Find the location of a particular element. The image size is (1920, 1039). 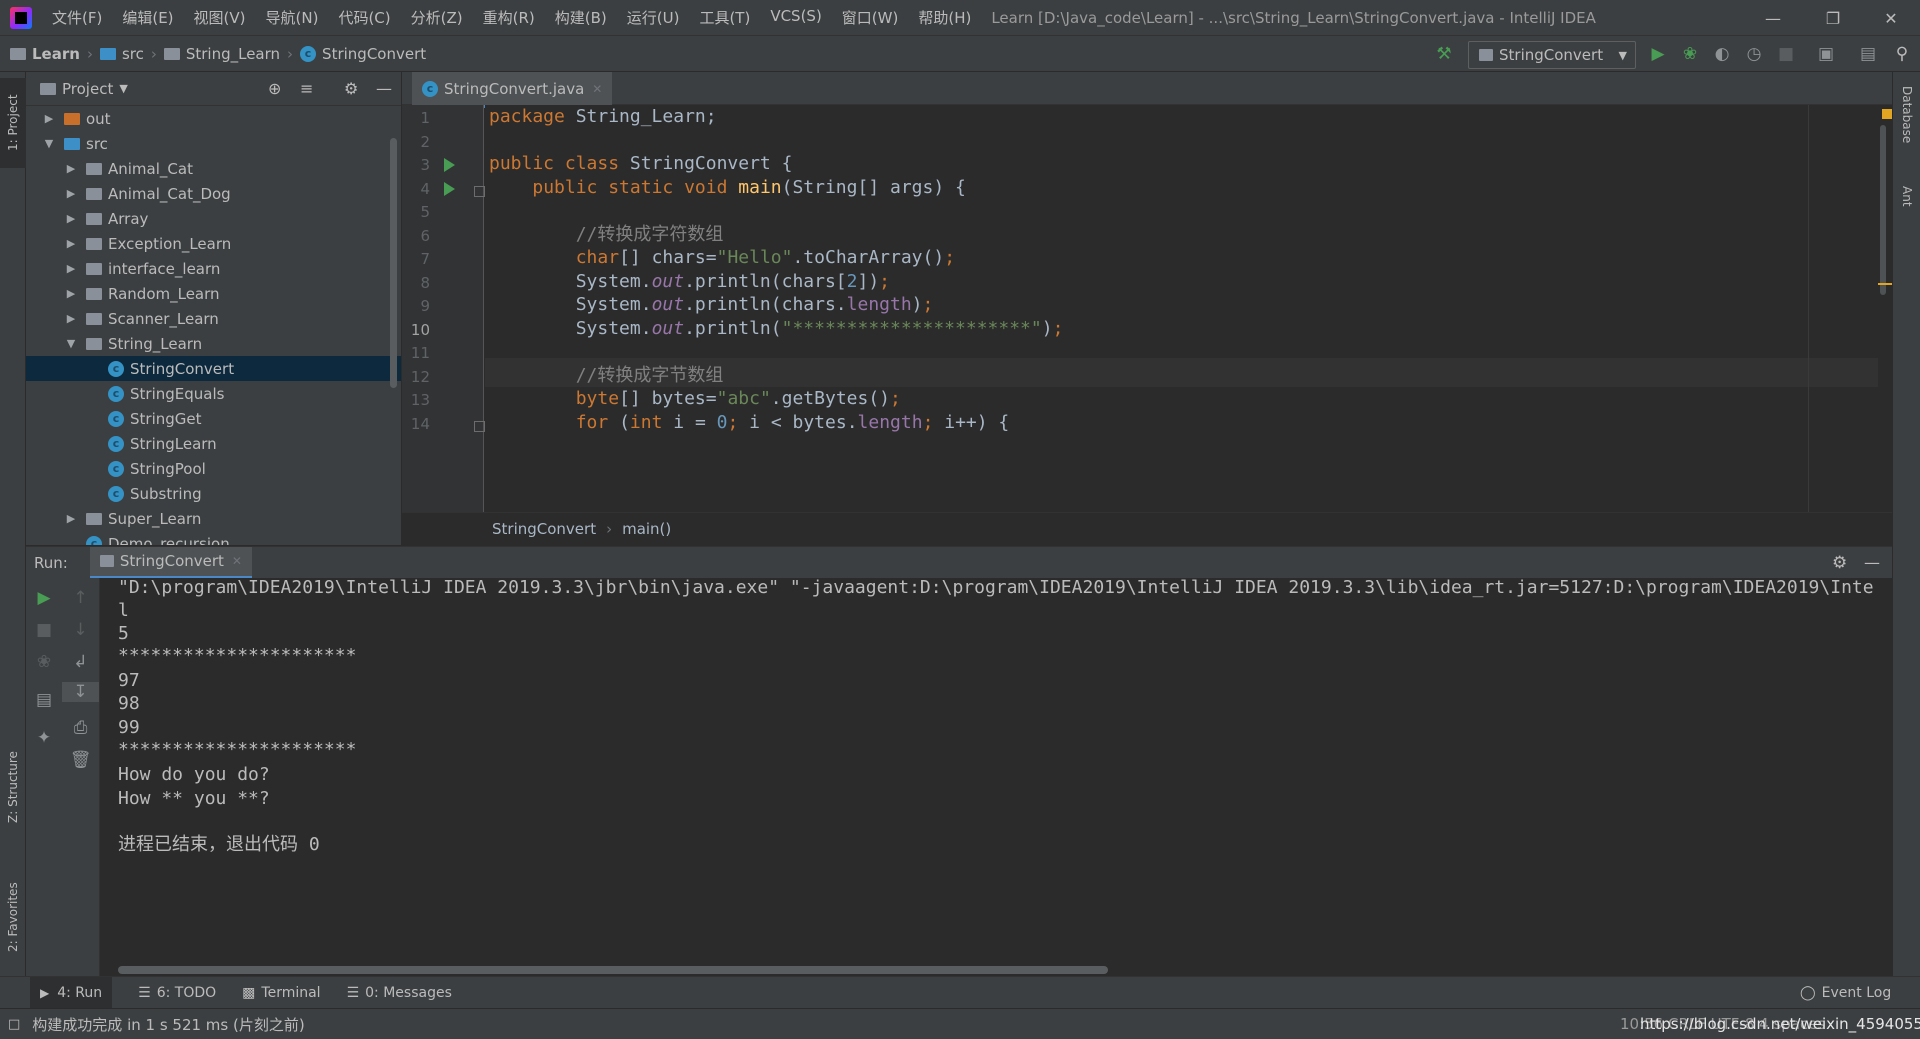

build-hammer-icon: ⚒ is located at coordinates (1444, 54).